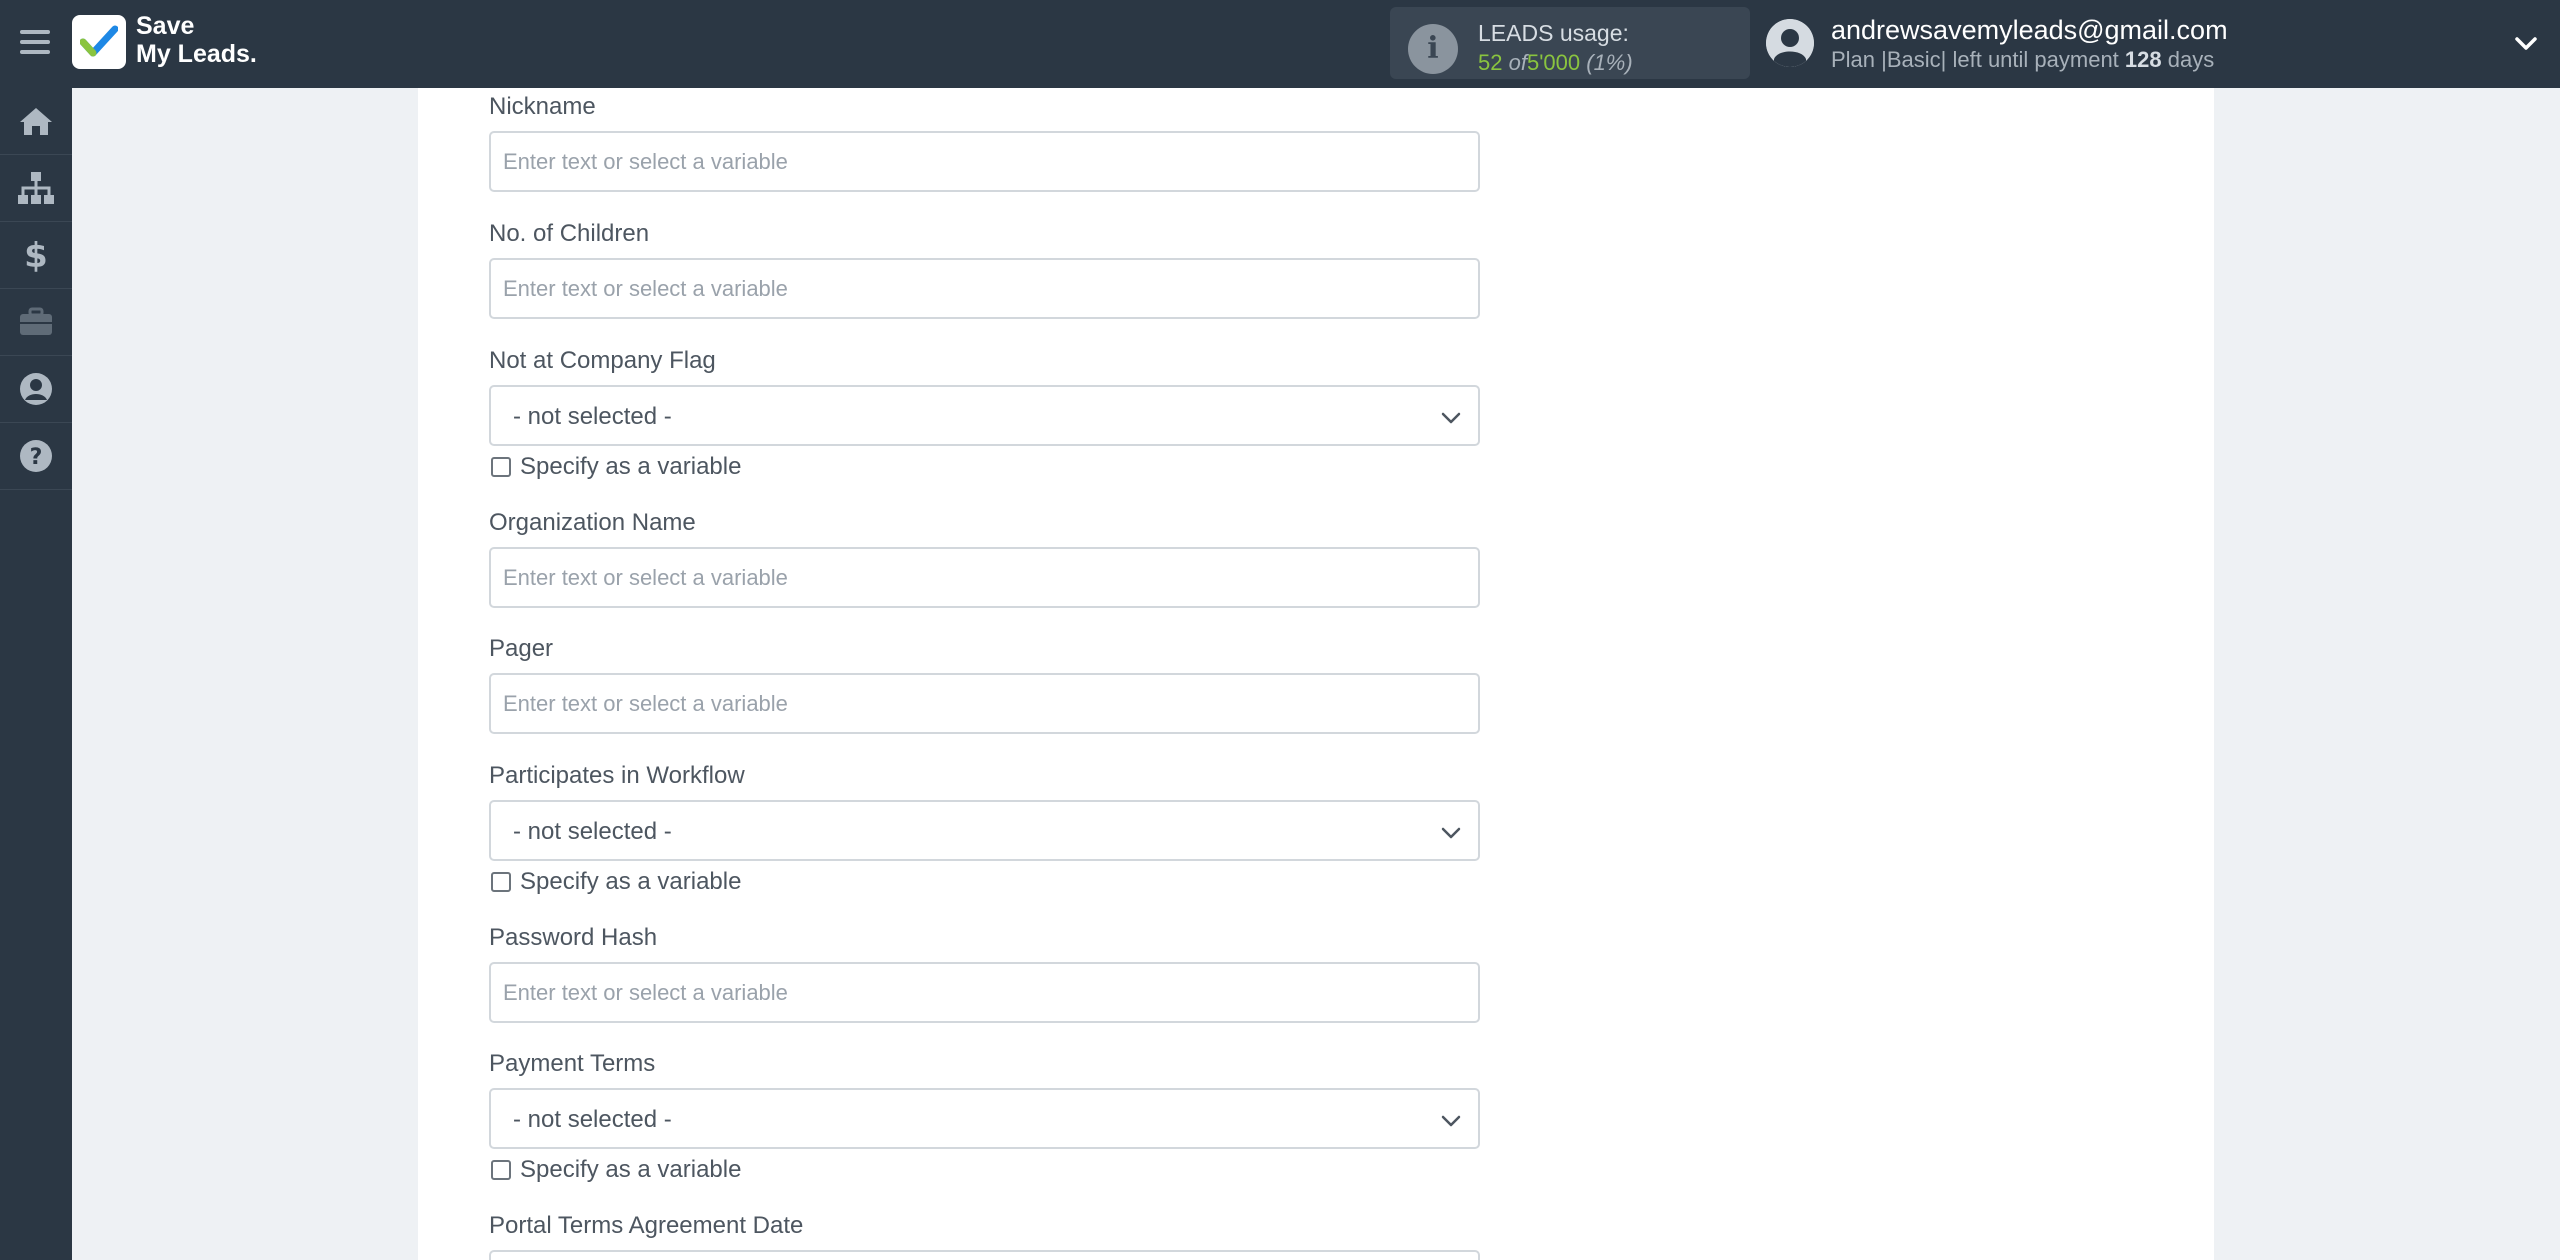 This screenshot has width=2560, height=1260. Describe the element at coordinates (984, 1118) in the screenshot. I see `payment-terms-select: - not selected -` at that location.